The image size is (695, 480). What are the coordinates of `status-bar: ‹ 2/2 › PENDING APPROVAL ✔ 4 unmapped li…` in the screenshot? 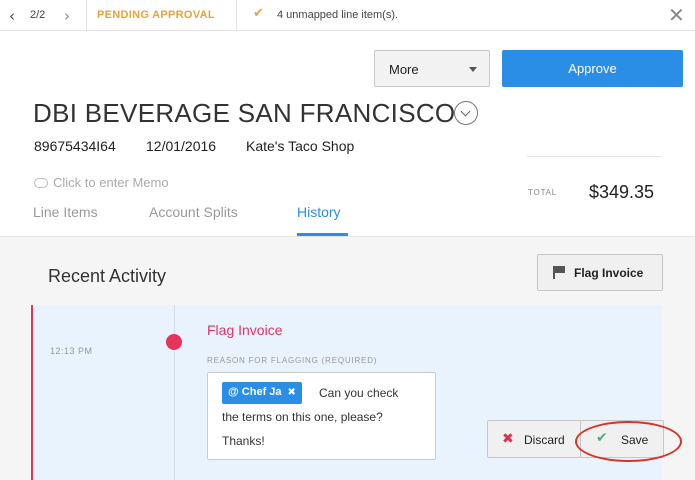 It's located at (347, 15).